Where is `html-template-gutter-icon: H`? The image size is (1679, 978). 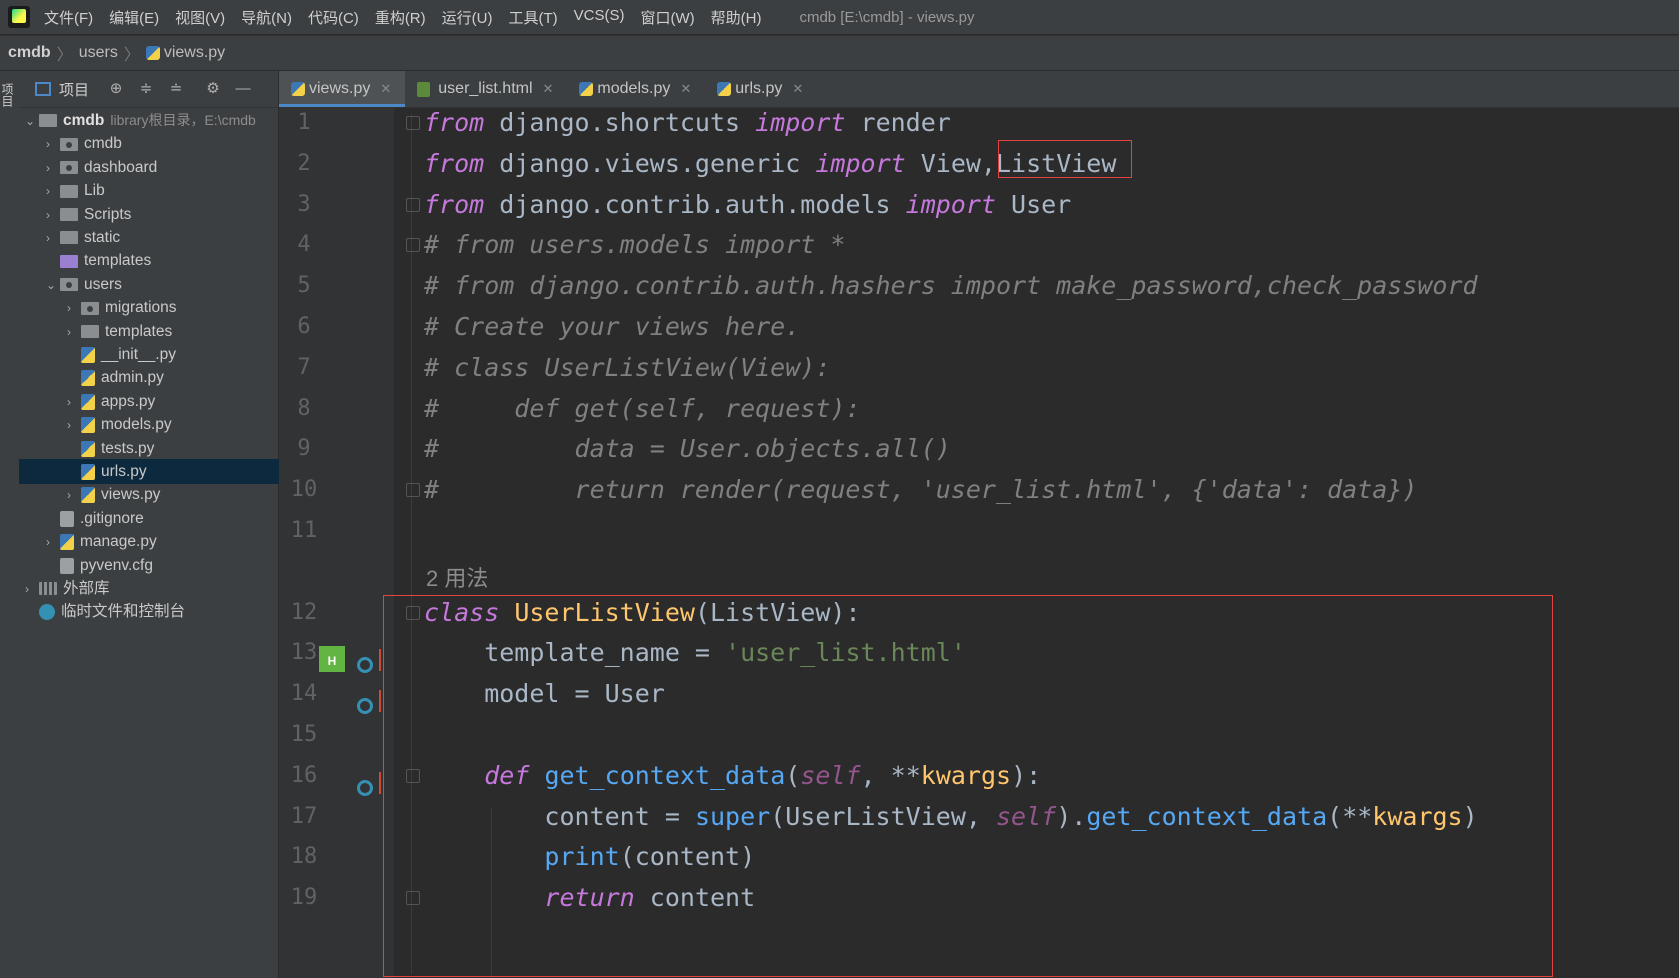
html-template-gutter-icon: H is located at coordinates (332, 659).